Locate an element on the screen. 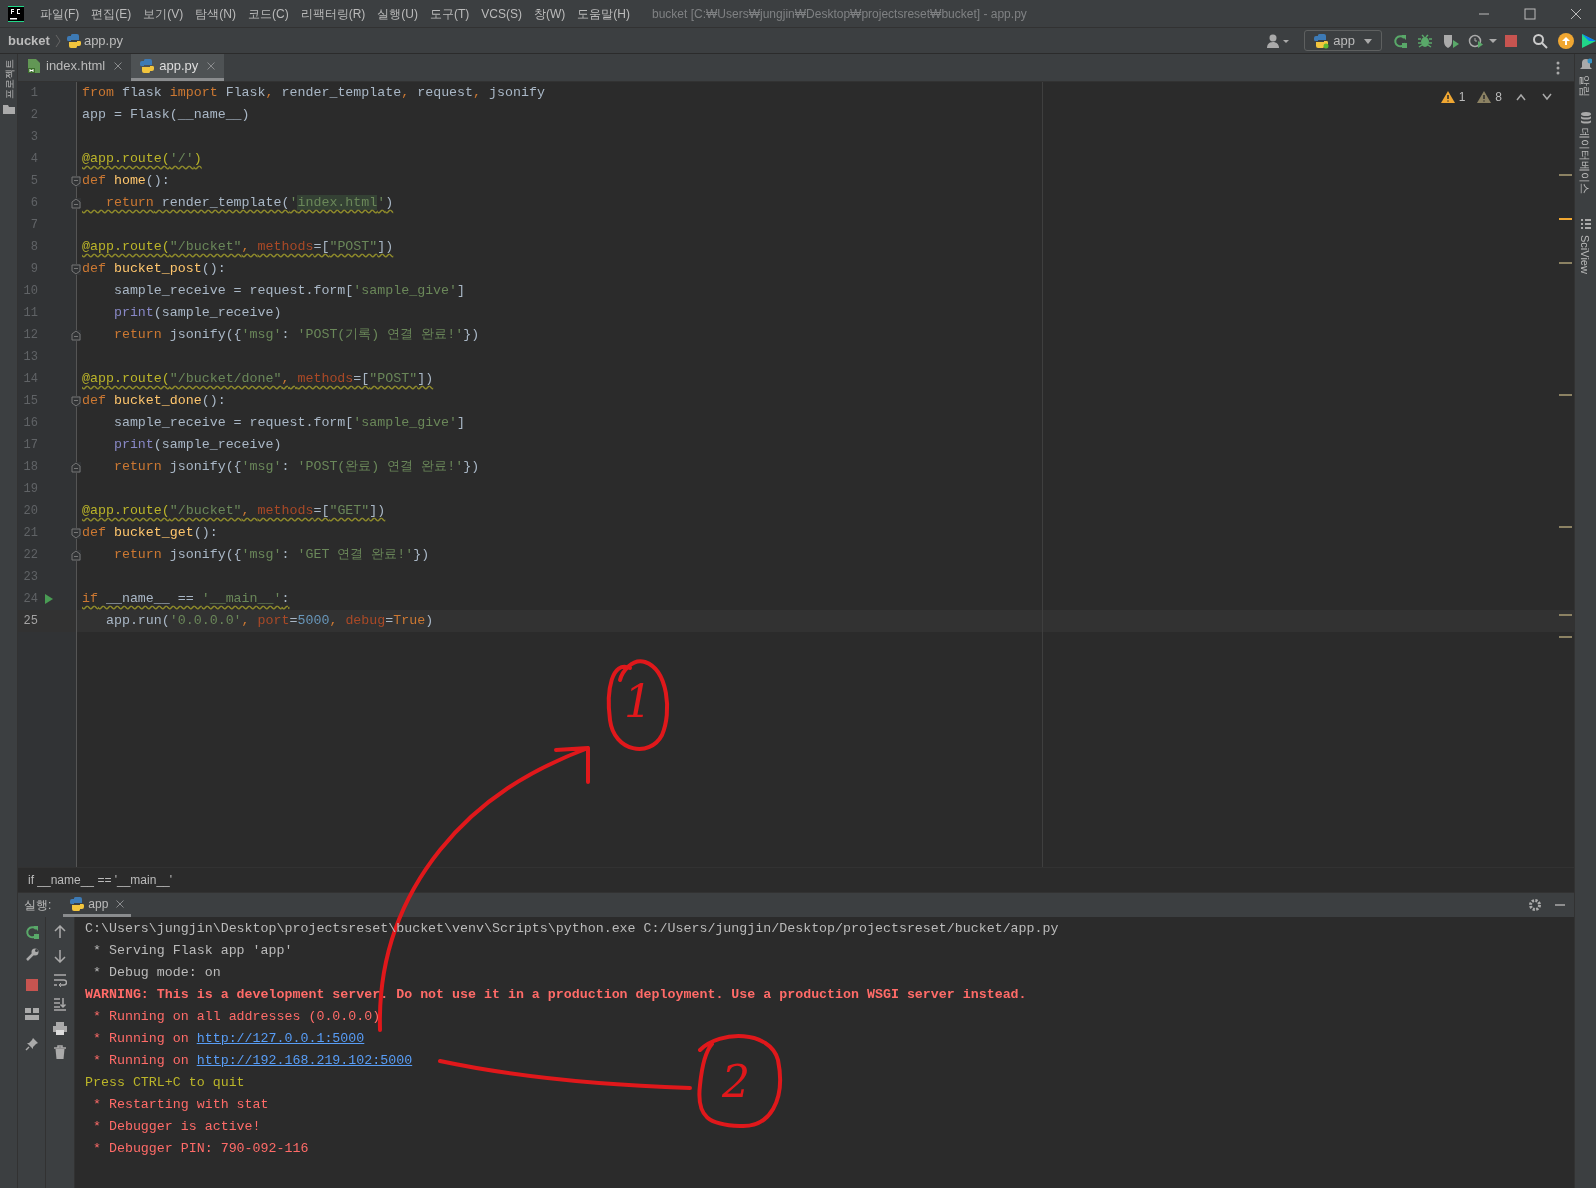 The image size is (1596, 1188). console-line: * Running on http://192.168.219.102:5000 is located at coordinates (252, 1061).